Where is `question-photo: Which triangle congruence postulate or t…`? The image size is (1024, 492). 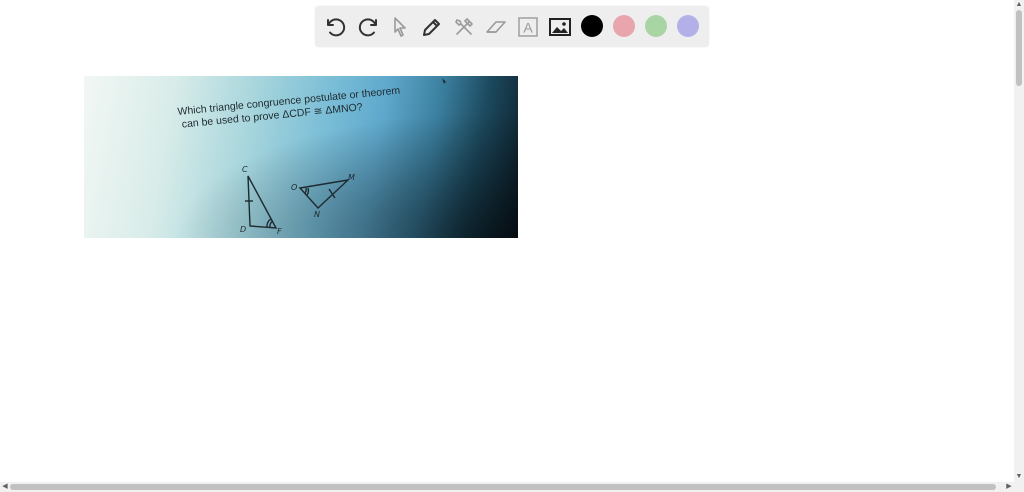
question-photo: Which triangle congruence postulate or t… is located at coordinates (301, 157).